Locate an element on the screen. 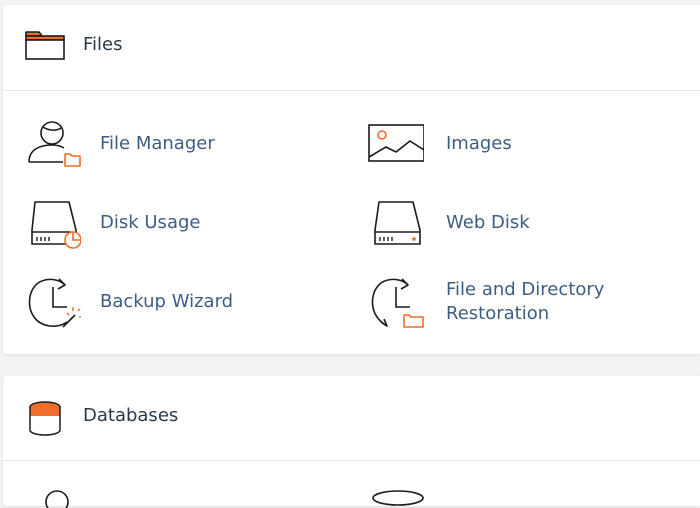  file-and-directory-restoration-label-line2: Restoration is located at coordinates (498, 313).